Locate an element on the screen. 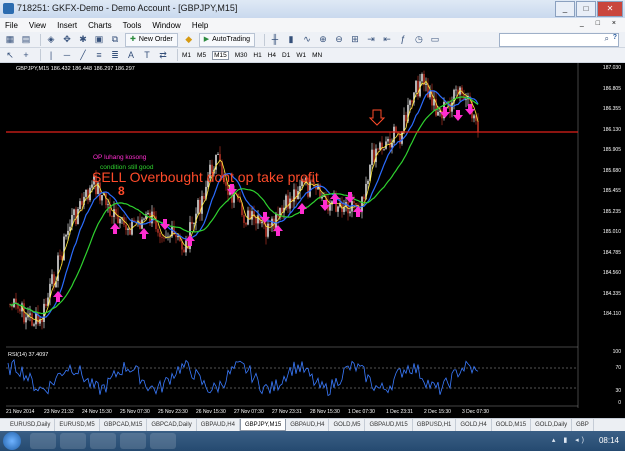 The width and height of the screenshot is (625, 451). start-button is located at coordinates (12, 441).